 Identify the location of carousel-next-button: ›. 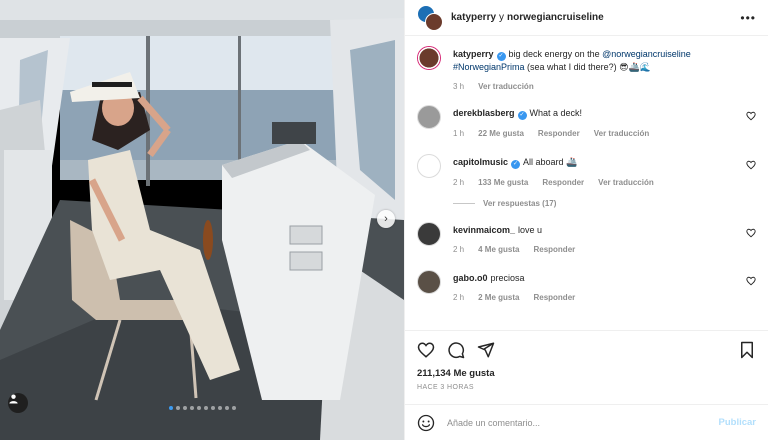
(386, 219).